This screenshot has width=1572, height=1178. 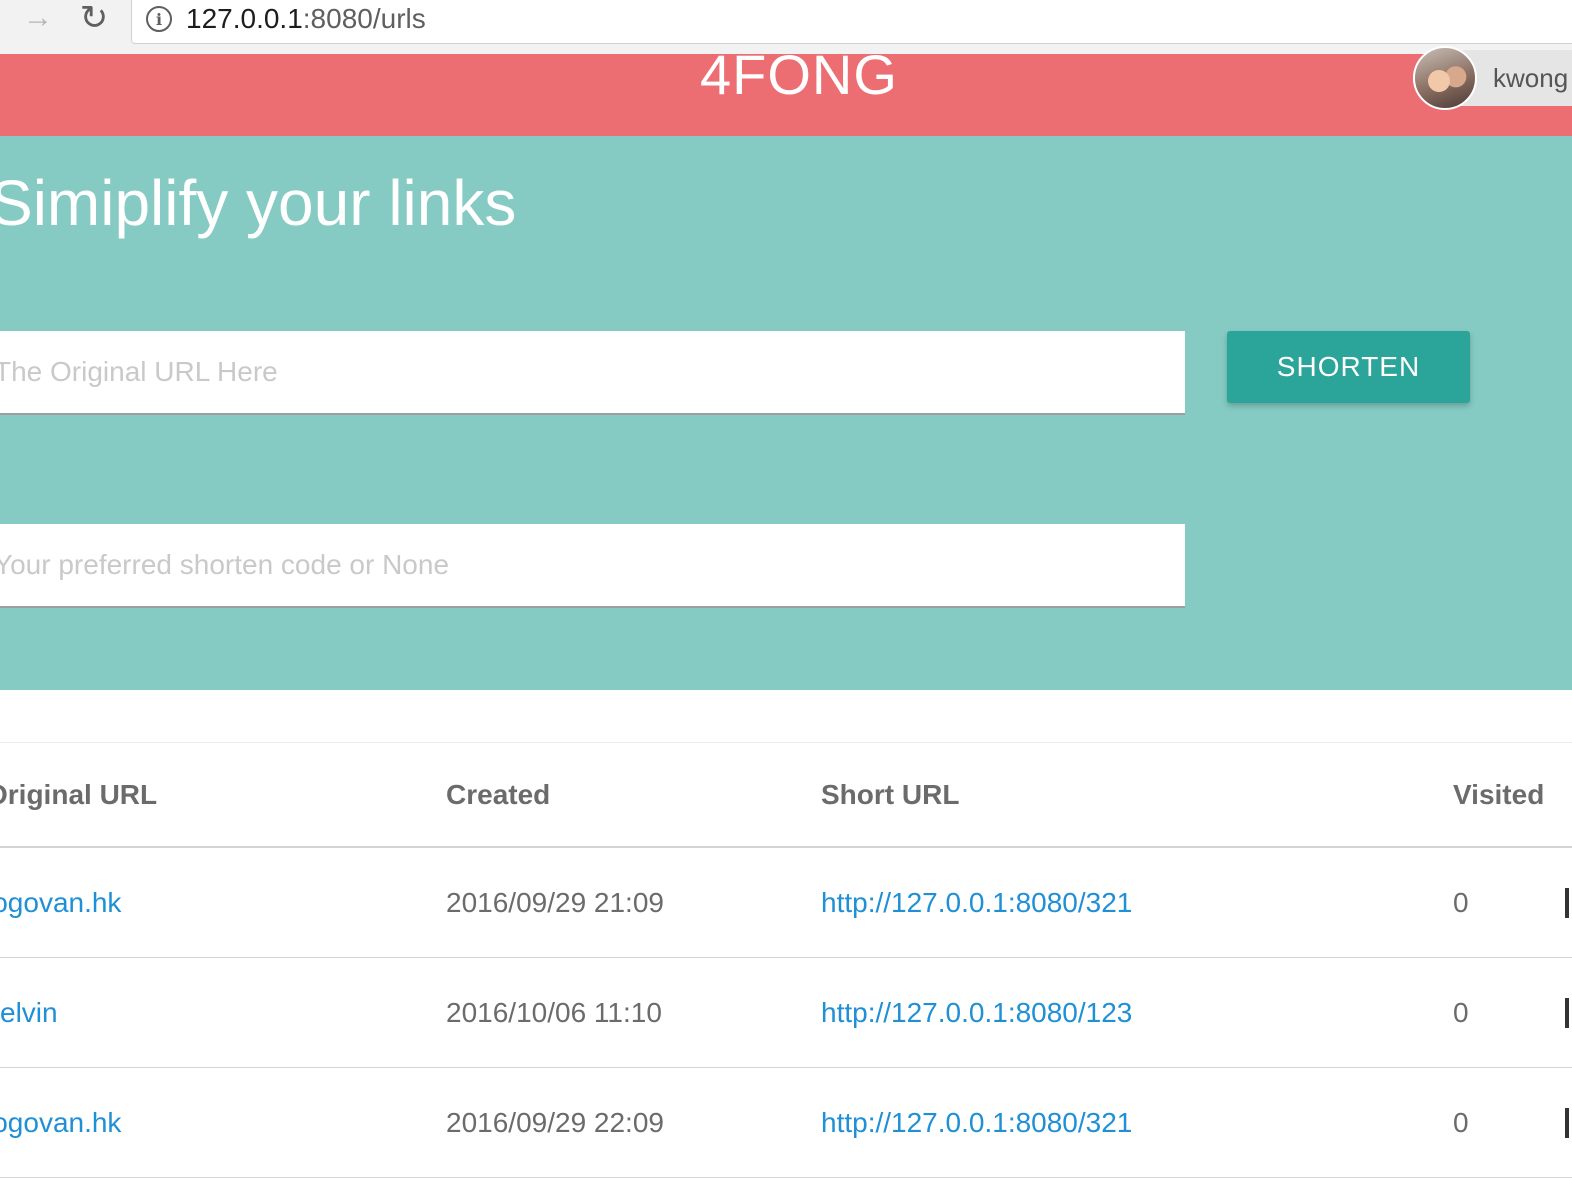 I want to click on url-field, so click(x=592, y=373).